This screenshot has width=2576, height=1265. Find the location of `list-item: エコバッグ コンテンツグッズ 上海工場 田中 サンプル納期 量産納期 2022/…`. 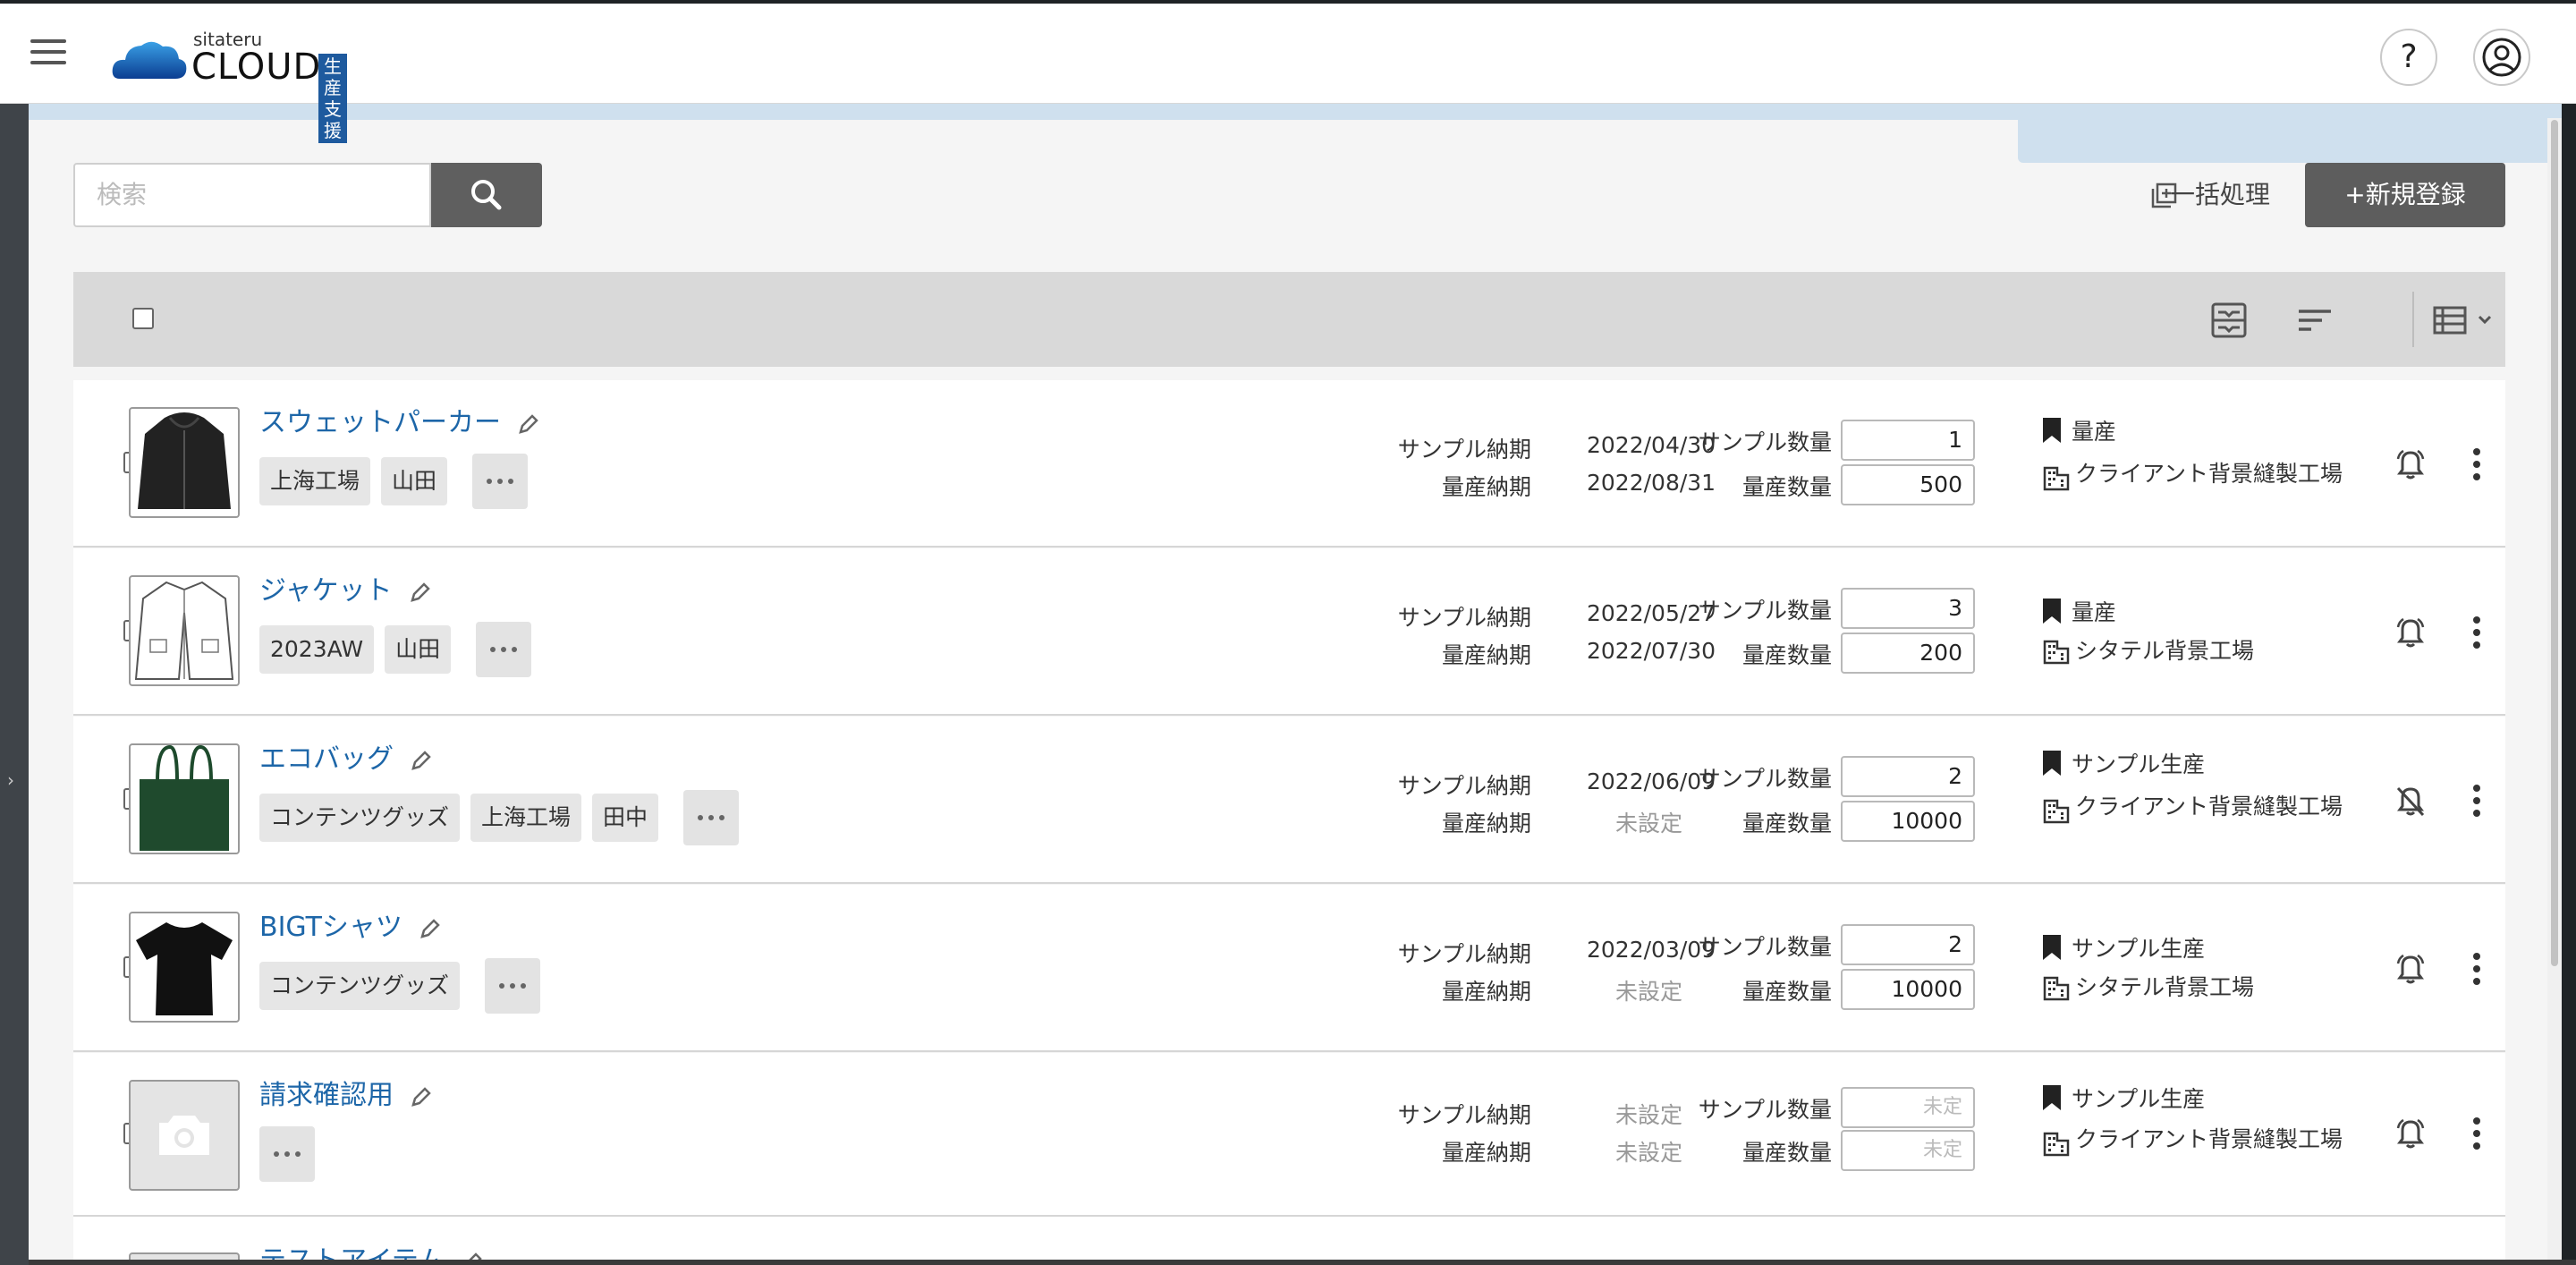

list-item: エコバッグ コンテンツグッズ 上海工場 田中 サンプル納期 量産納期 2022/… is located at coordinates (1289, 800).